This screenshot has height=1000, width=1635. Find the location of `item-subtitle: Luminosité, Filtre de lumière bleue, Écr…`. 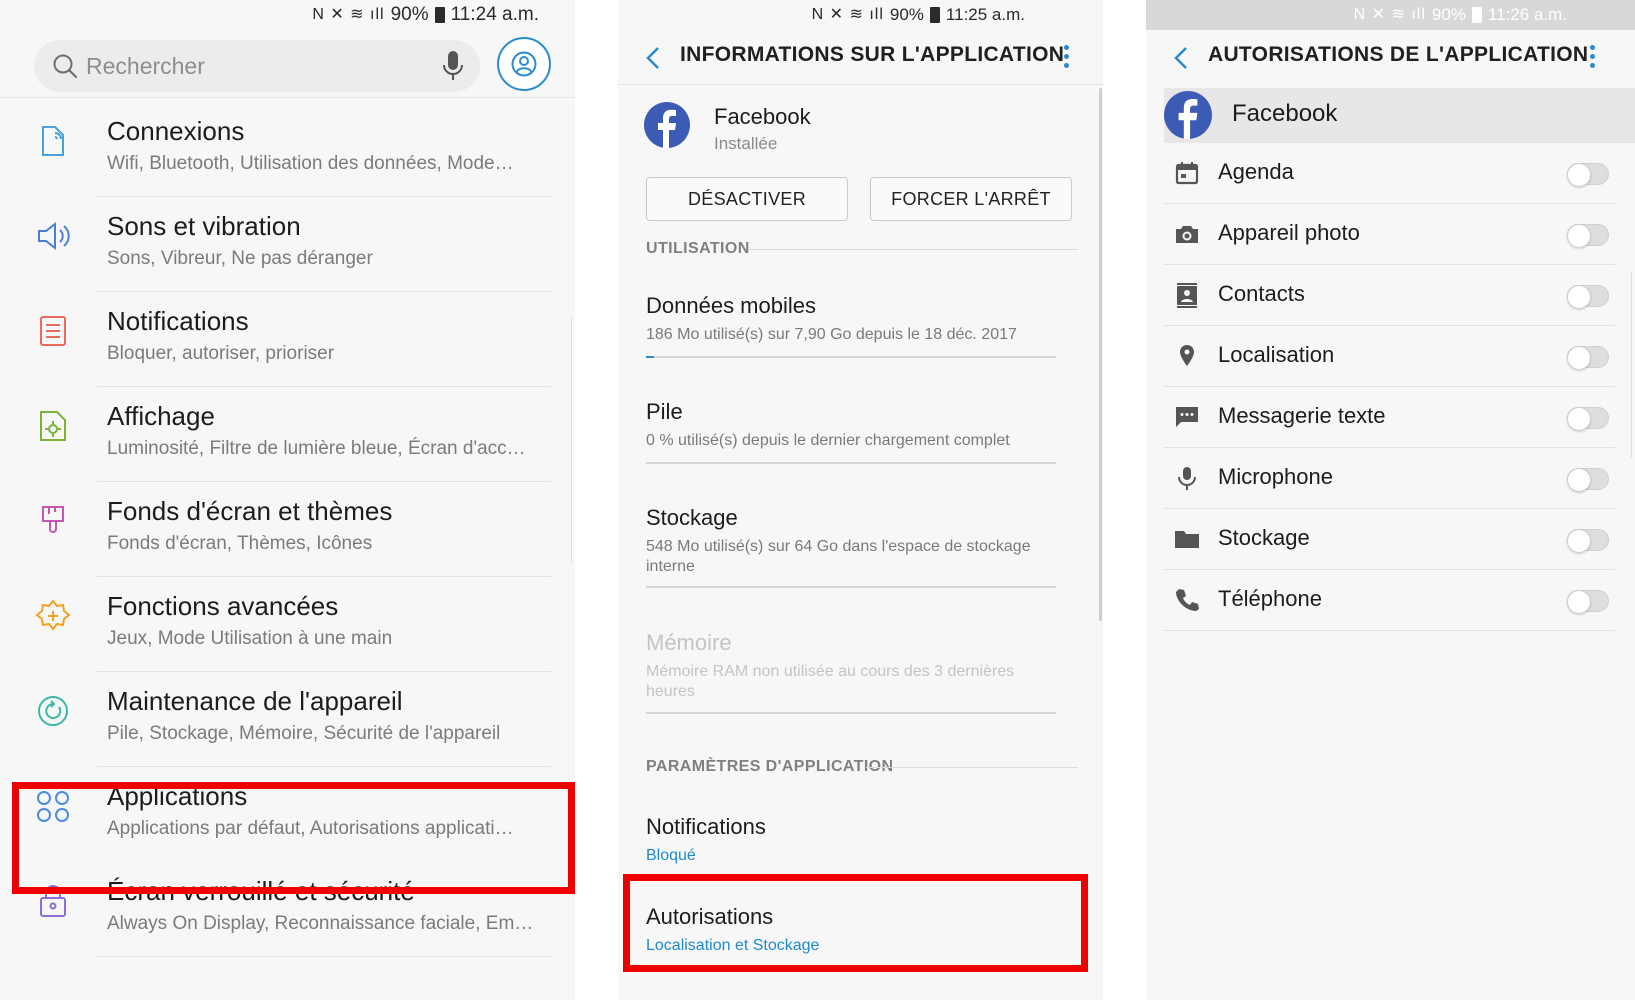

item-subtitle: Luminosité, Filtre de lumière bleue, Écr… is located at coordinates (316, 448).